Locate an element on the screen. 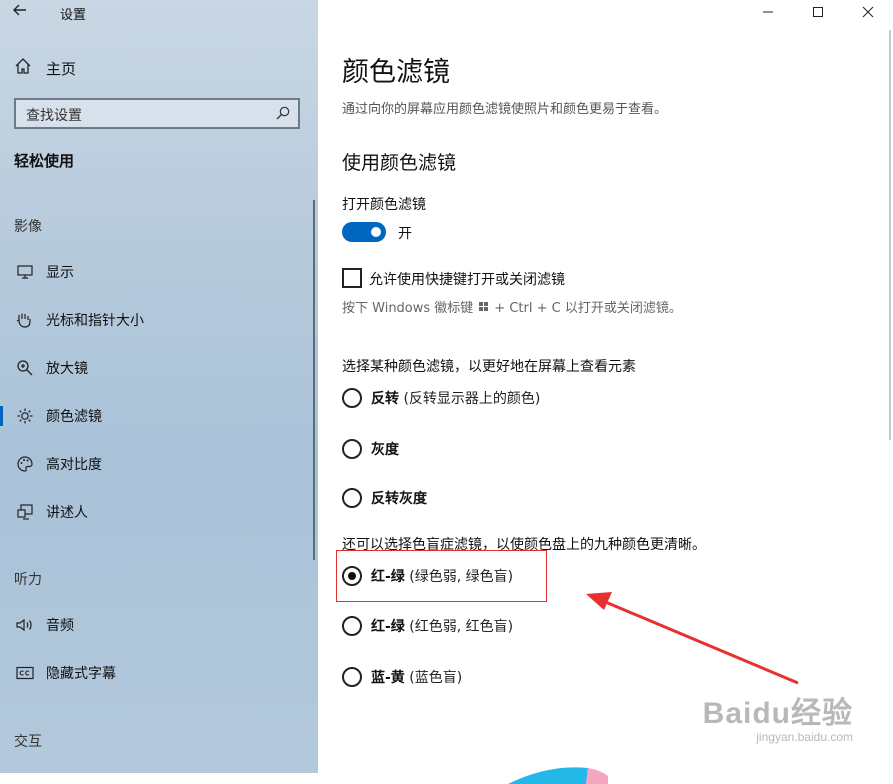 This screenshot has height=784, width=893. sidebar-item-label: 隐藏式字幕 is located at coordinates (81, 674).